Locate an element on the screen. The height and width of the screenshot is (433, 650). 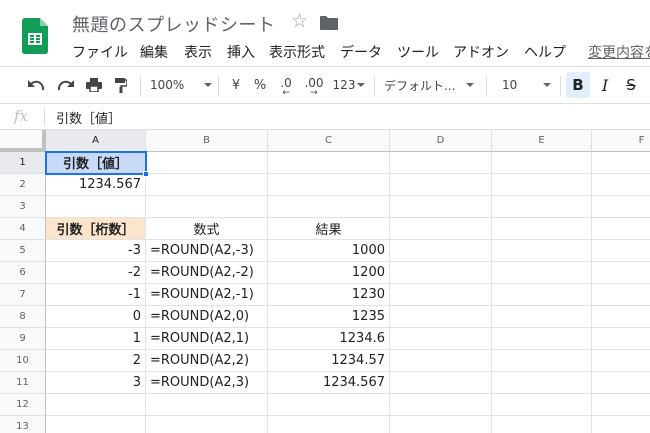
row-header-9: 9 is located at coordinates (23, 339).